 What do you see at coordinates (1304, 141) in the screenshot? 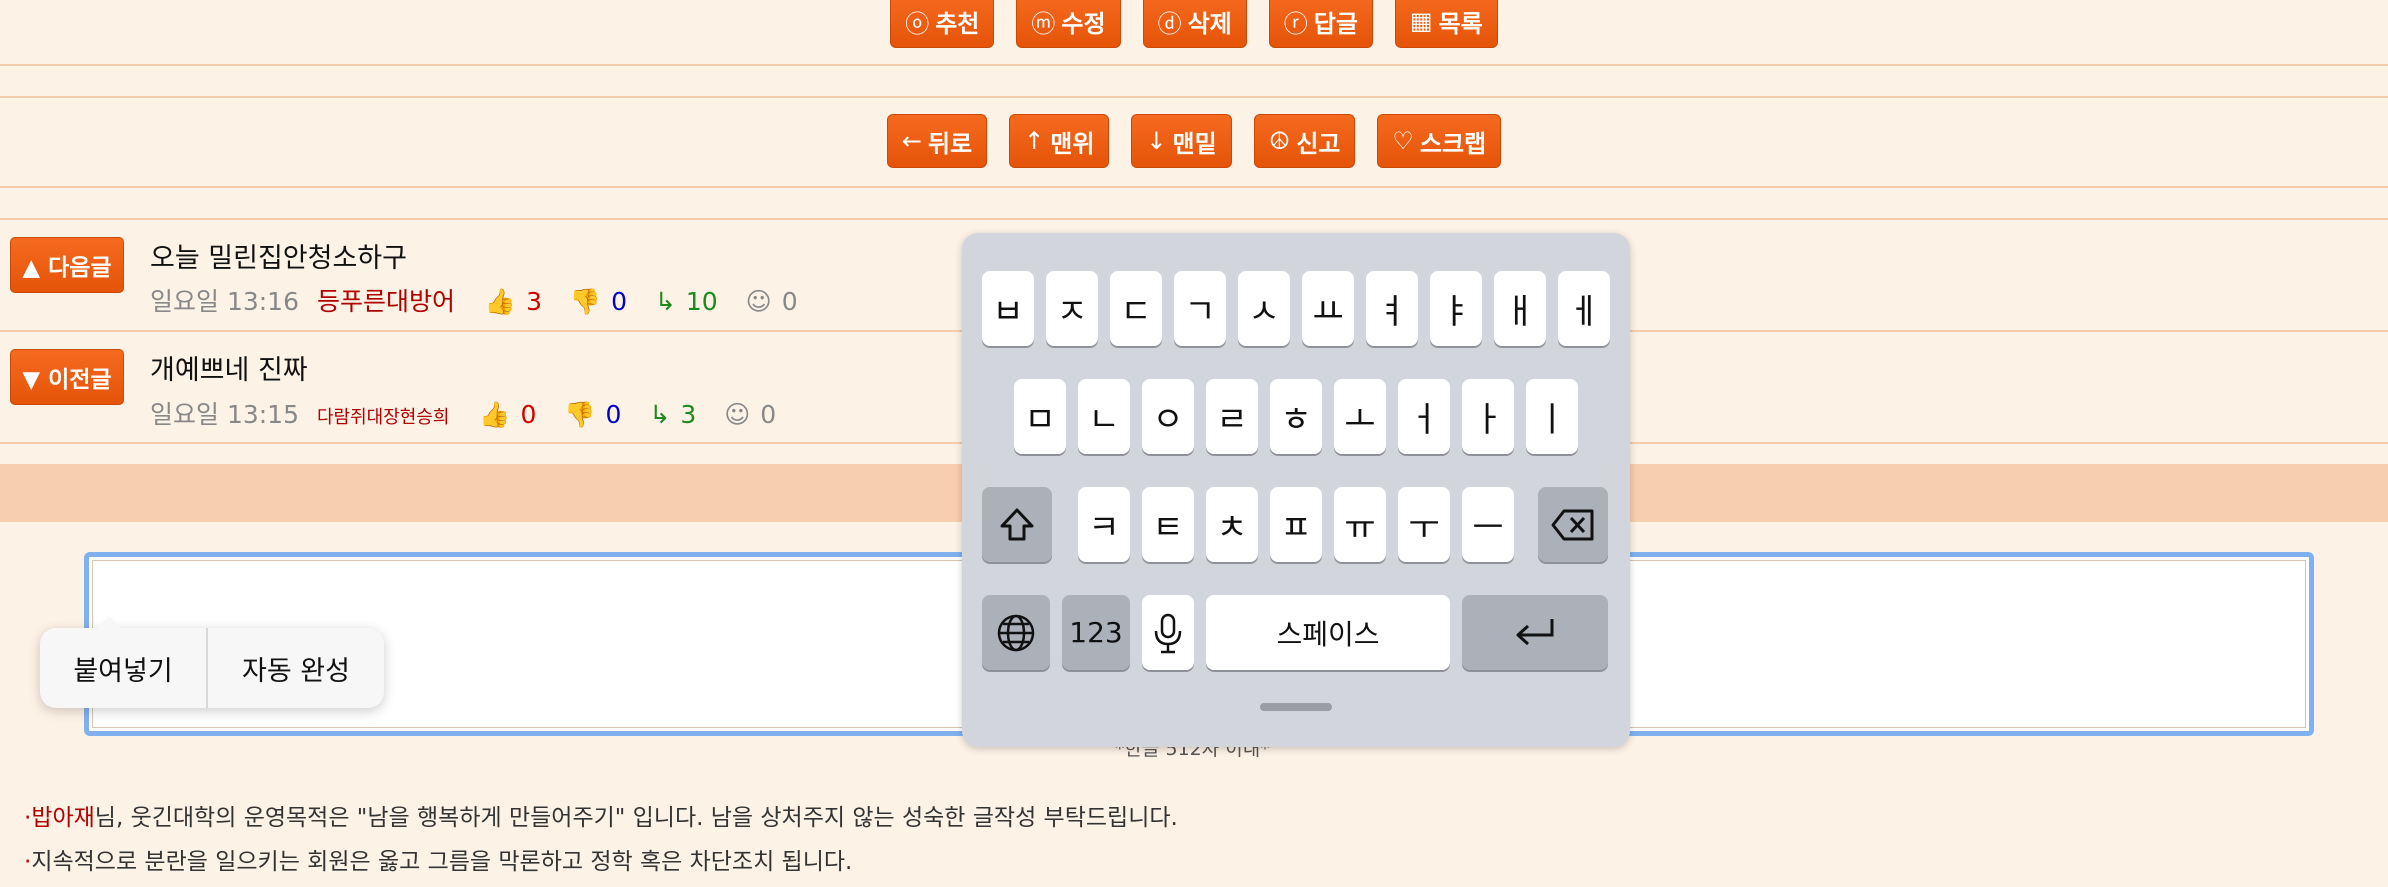
I see `report-button: ☮ 신고` at bounding box center [1304, 141].